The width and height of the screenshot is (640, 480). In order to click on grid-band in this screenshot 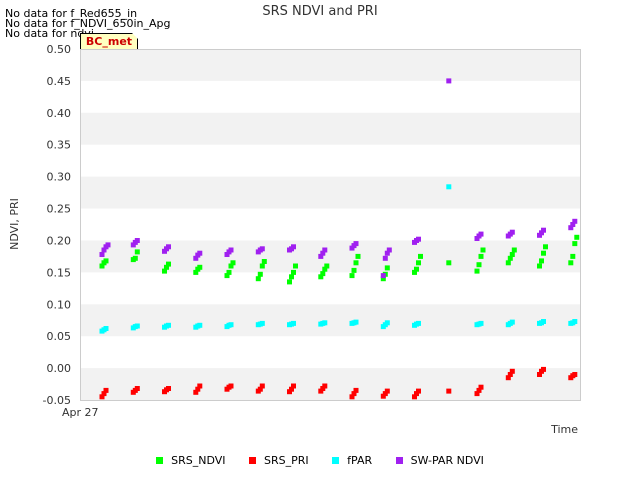, I will do `click(330, 320)`.